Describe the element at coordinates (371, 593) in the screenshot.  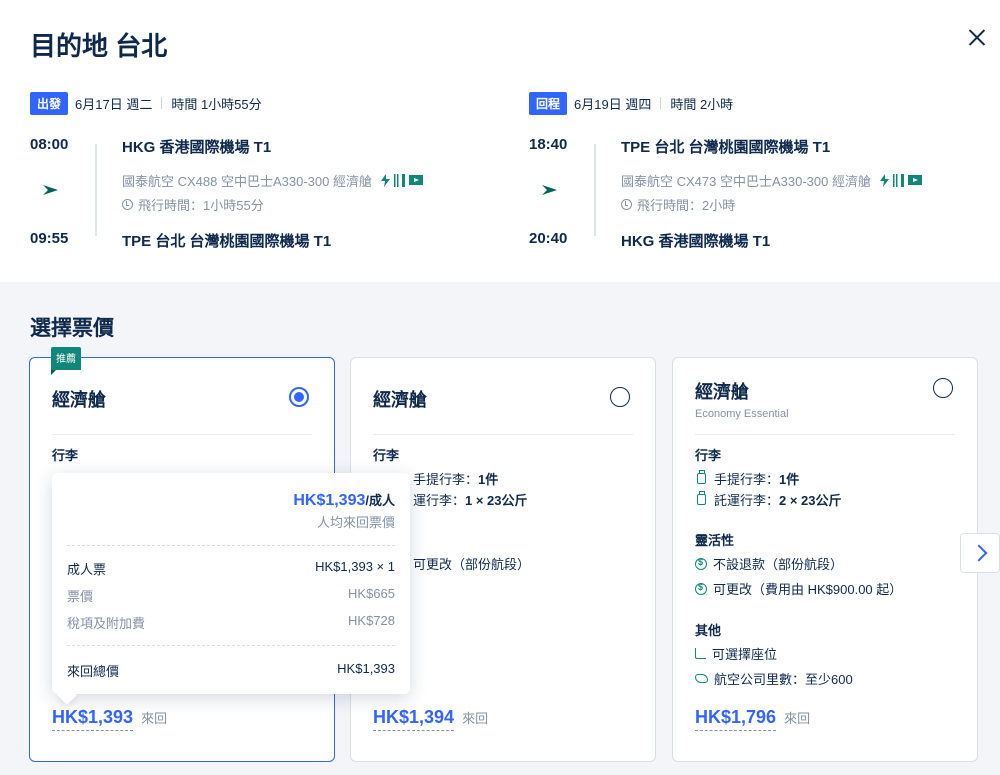
I see `base-fare-value: HK$665` at that location.